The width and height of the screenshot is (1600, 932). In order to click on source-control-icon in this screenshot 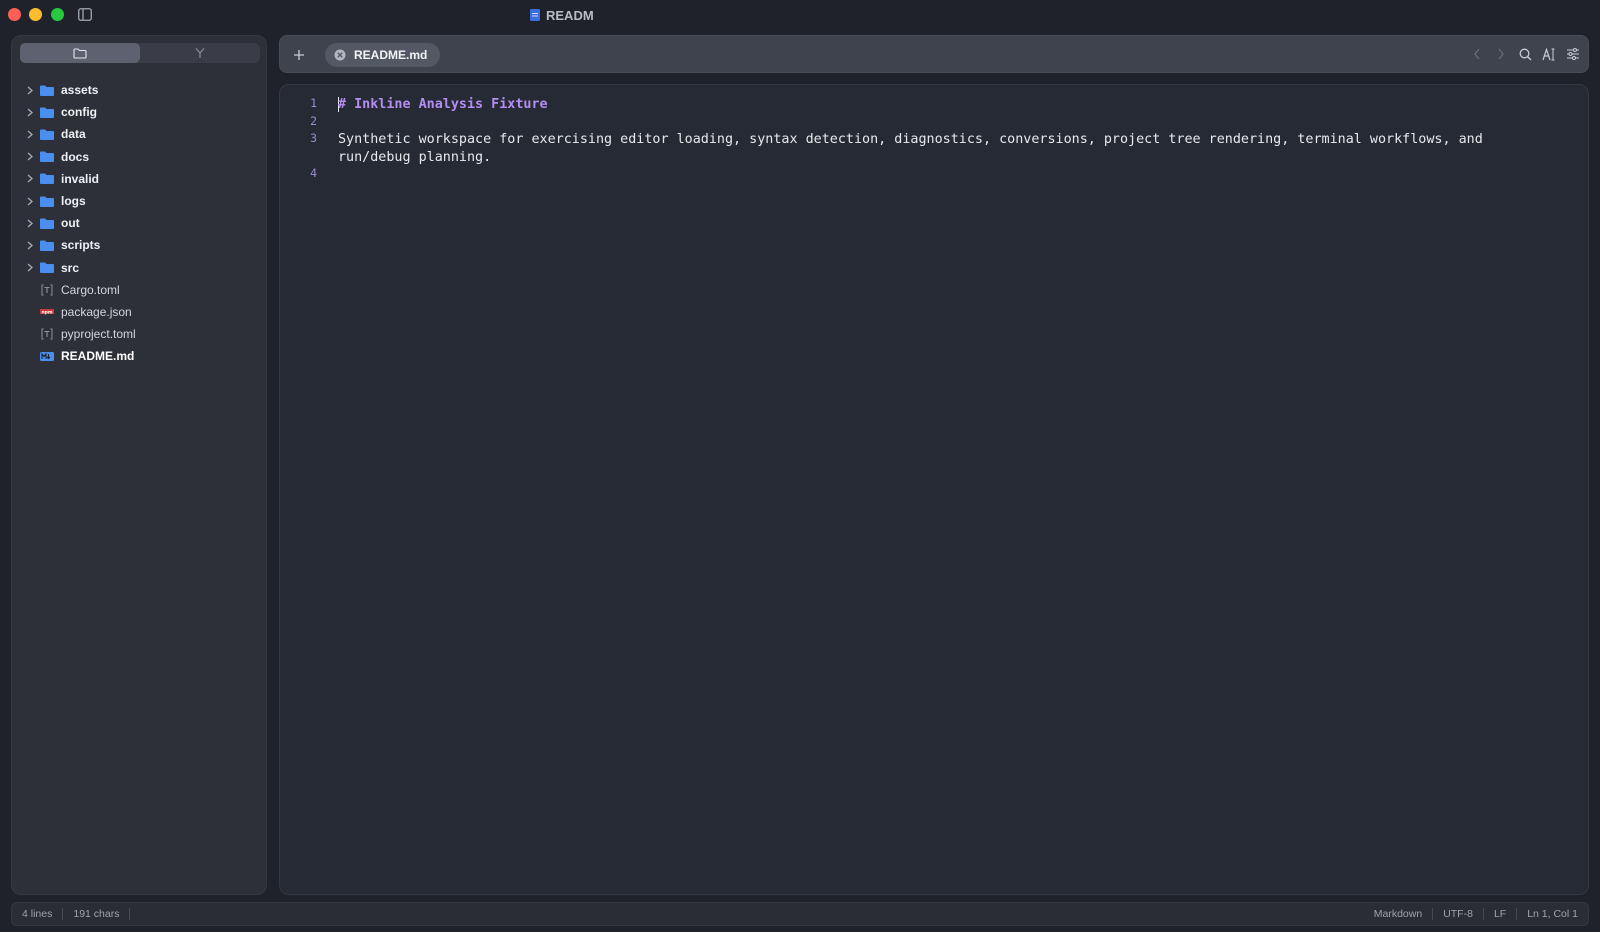, I will do `click(200, 53)`.